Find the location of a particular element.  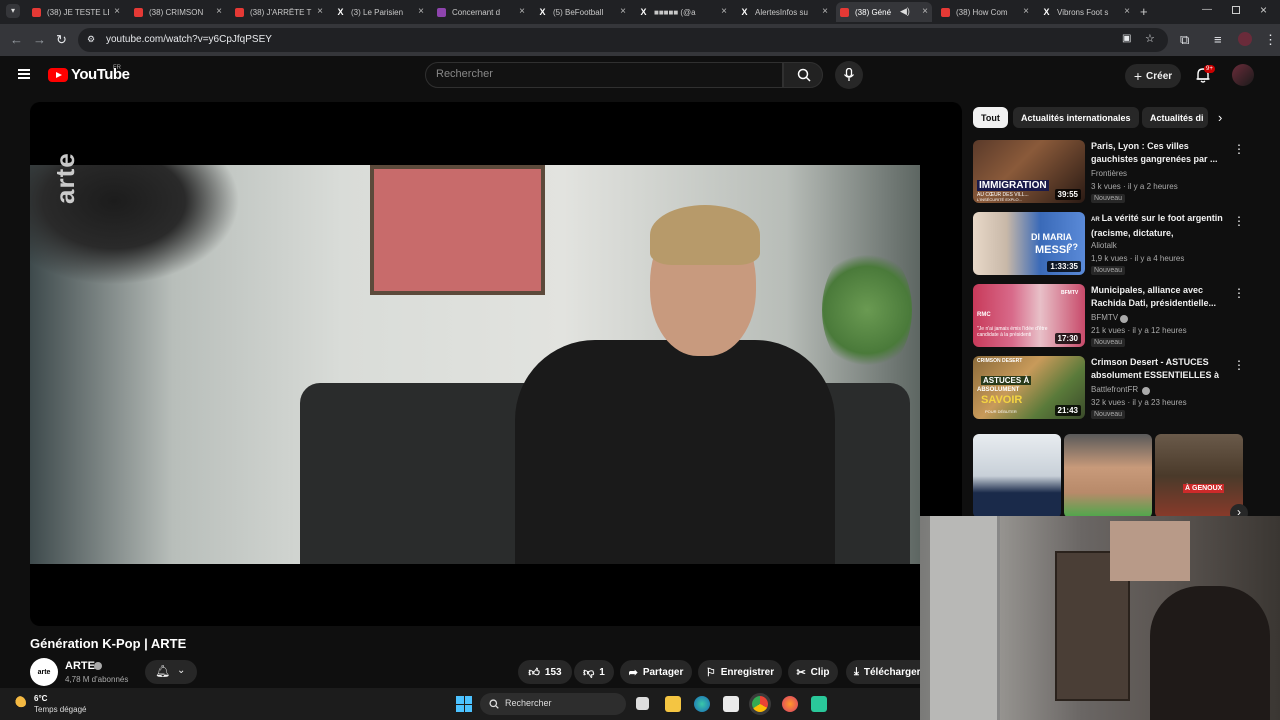

maximize-icon is located at coordinates (1236, 10).